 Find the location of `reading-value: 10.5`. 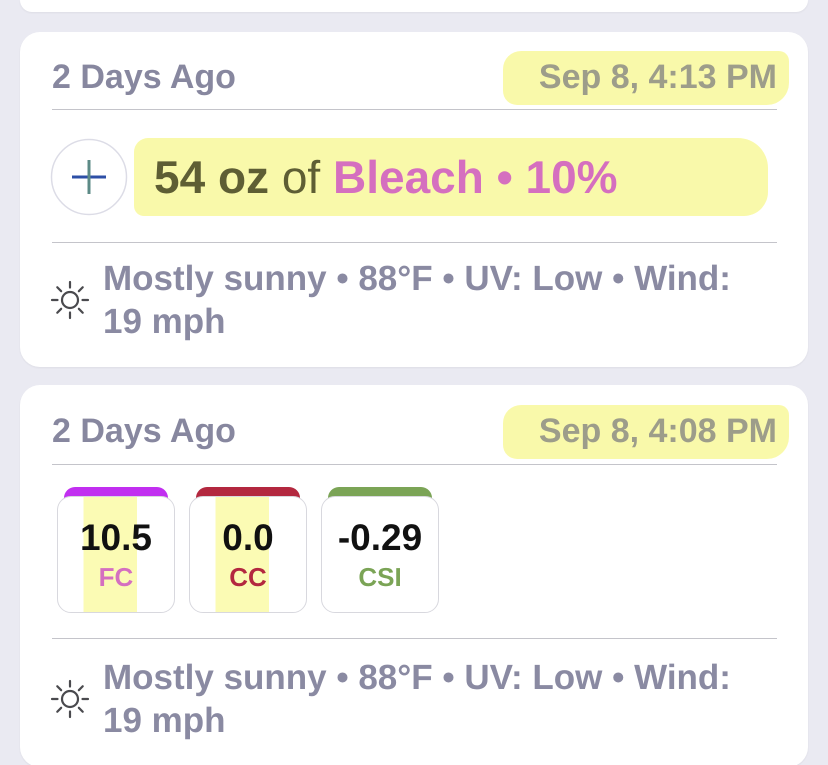

reading-value: 10.5 is located at coordinates (116, 538).